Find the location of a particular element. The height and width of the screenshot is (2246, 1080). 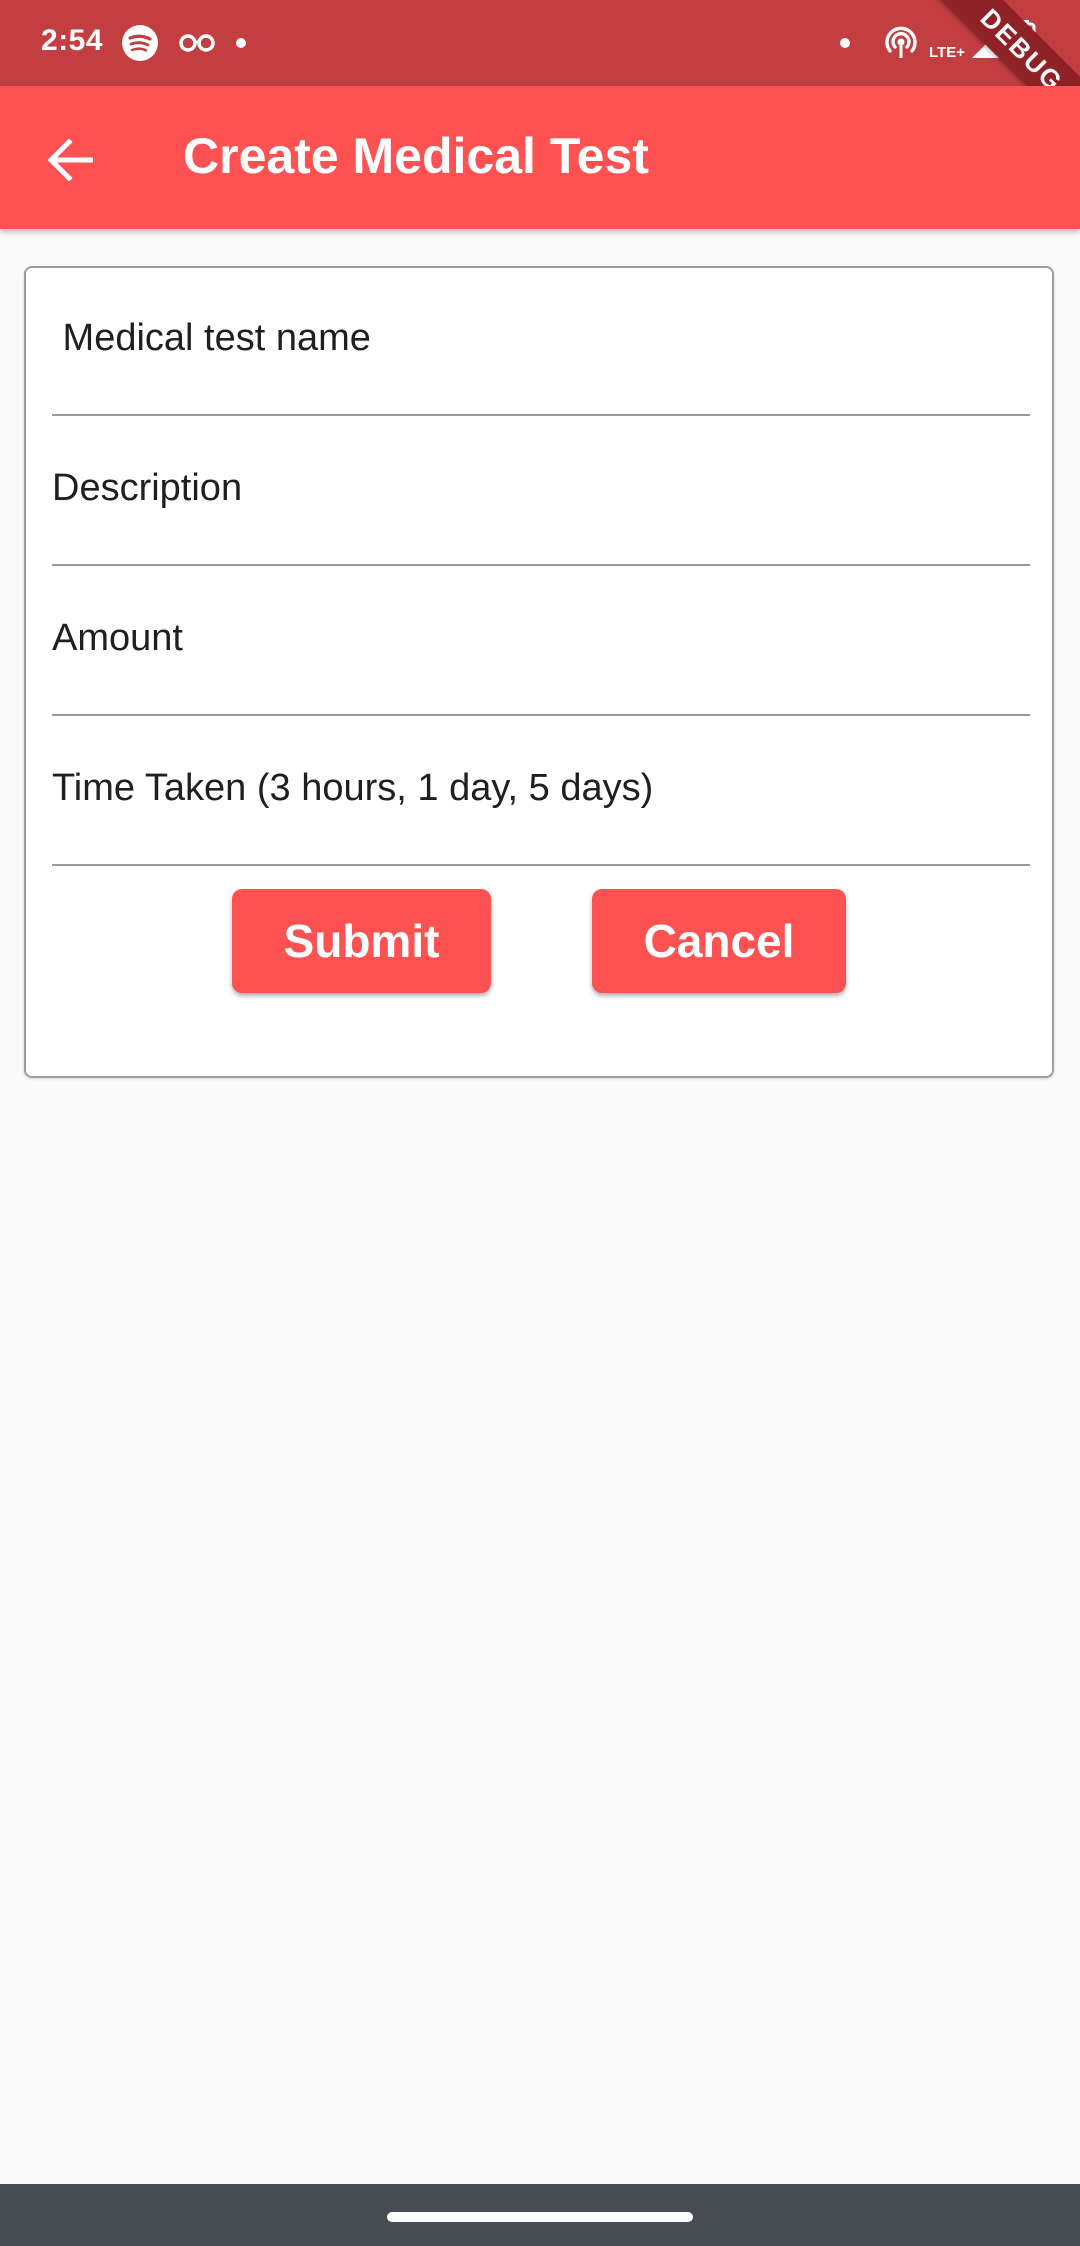

medical-test-name-field is located at coordinates (541, 342).